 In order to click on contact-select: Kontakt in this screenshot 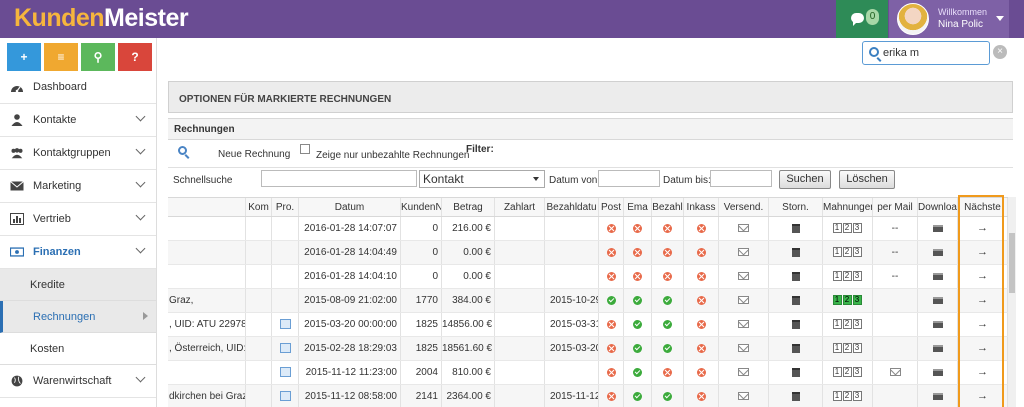, I will do `click(482, 179)`.